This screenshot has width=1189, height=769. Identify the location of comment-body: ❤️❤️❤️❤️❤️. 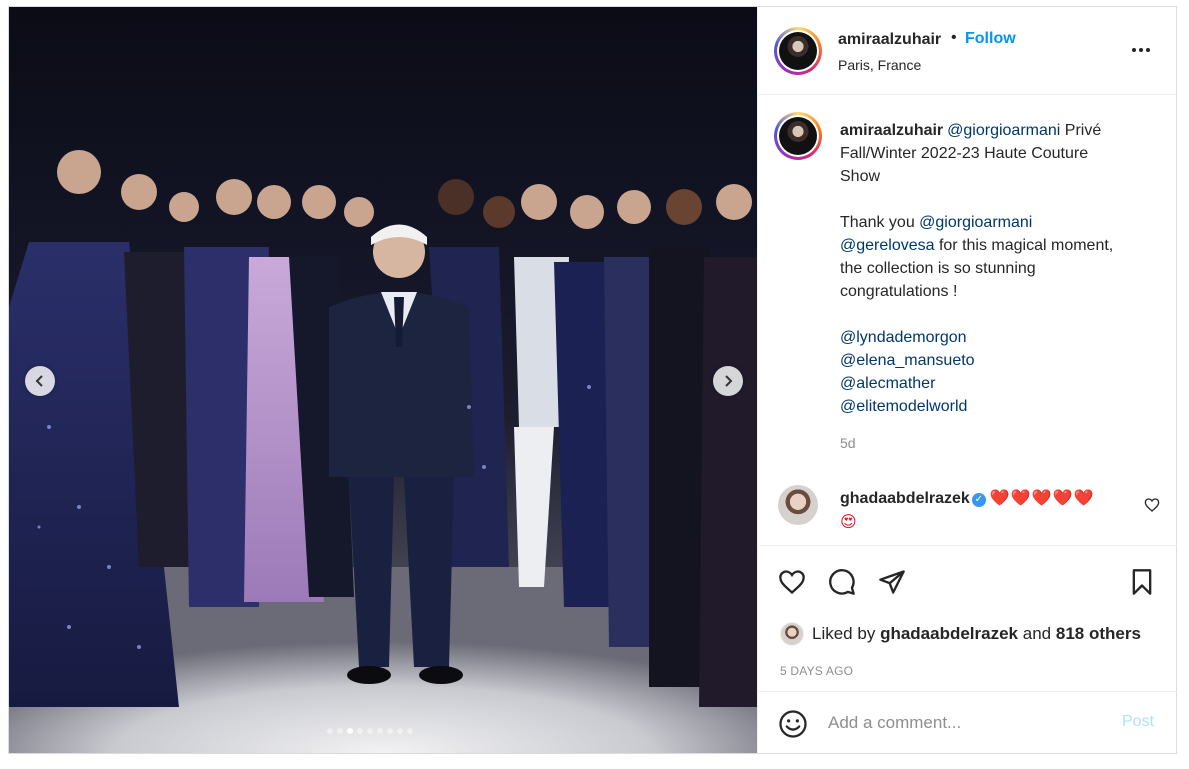
(1042, 497).